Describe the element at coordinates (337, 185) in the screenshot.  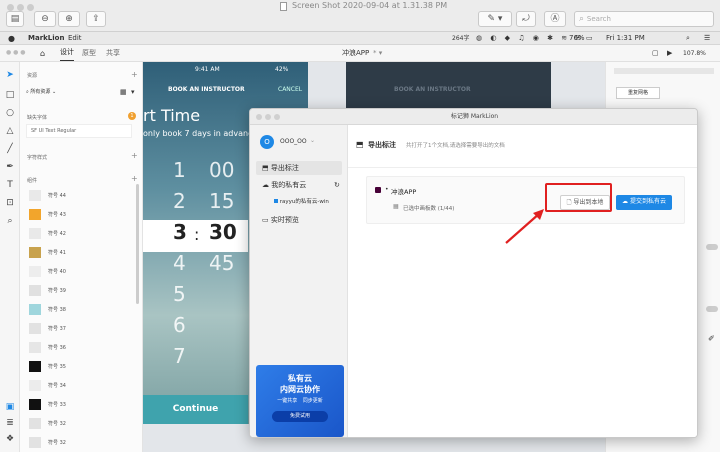
I see `refresh-icon: ↻` at that location.